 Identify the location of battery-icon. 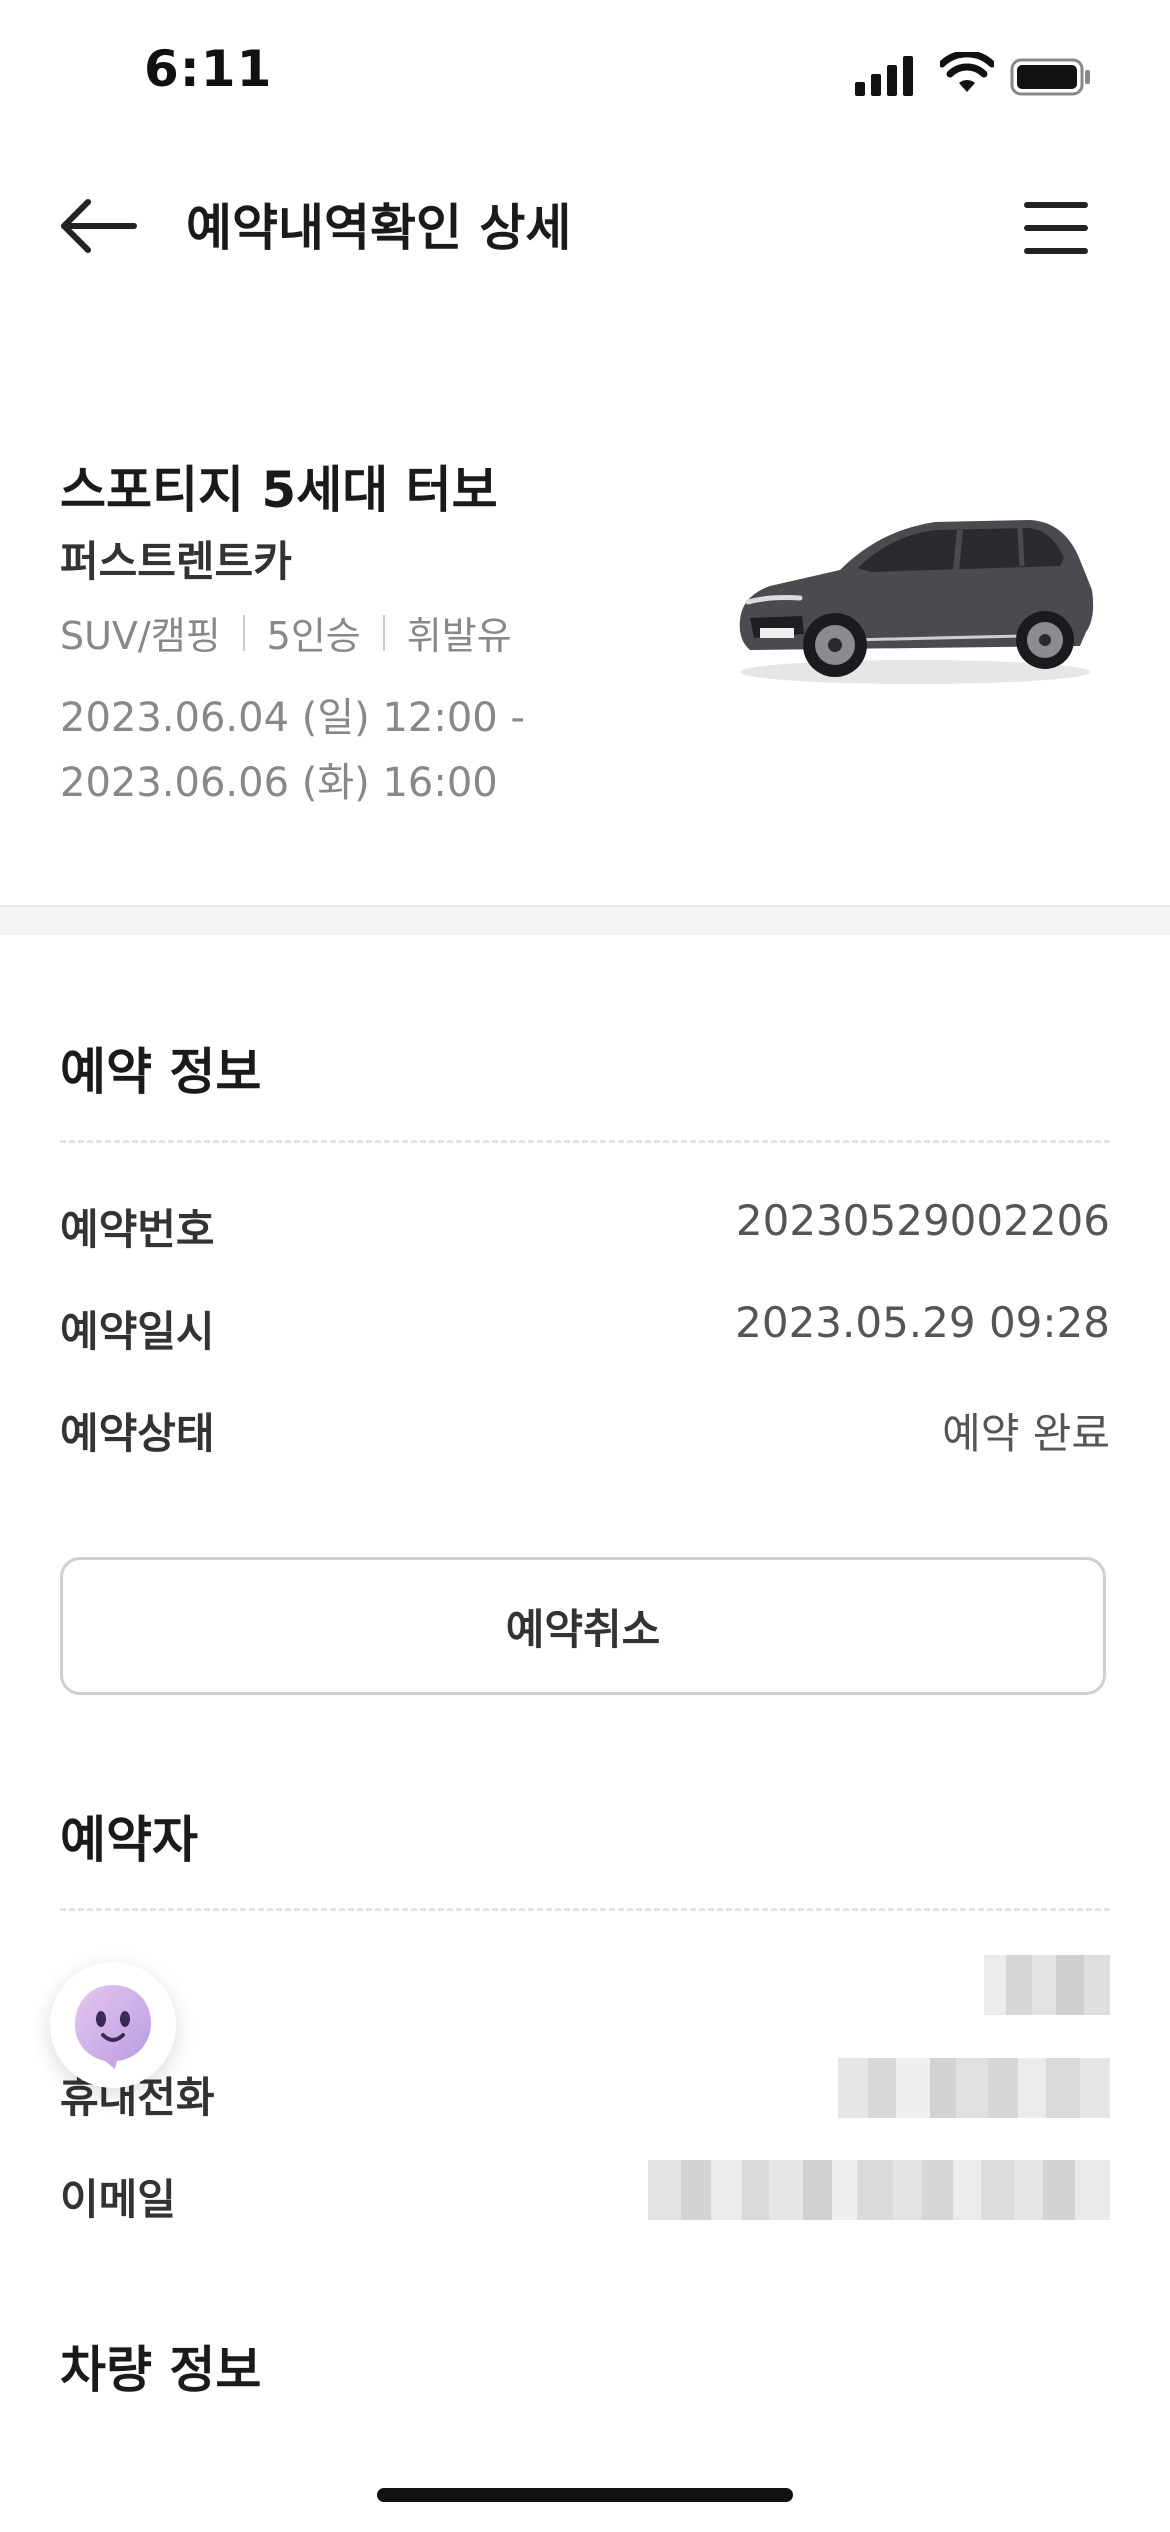
(1050, 77).